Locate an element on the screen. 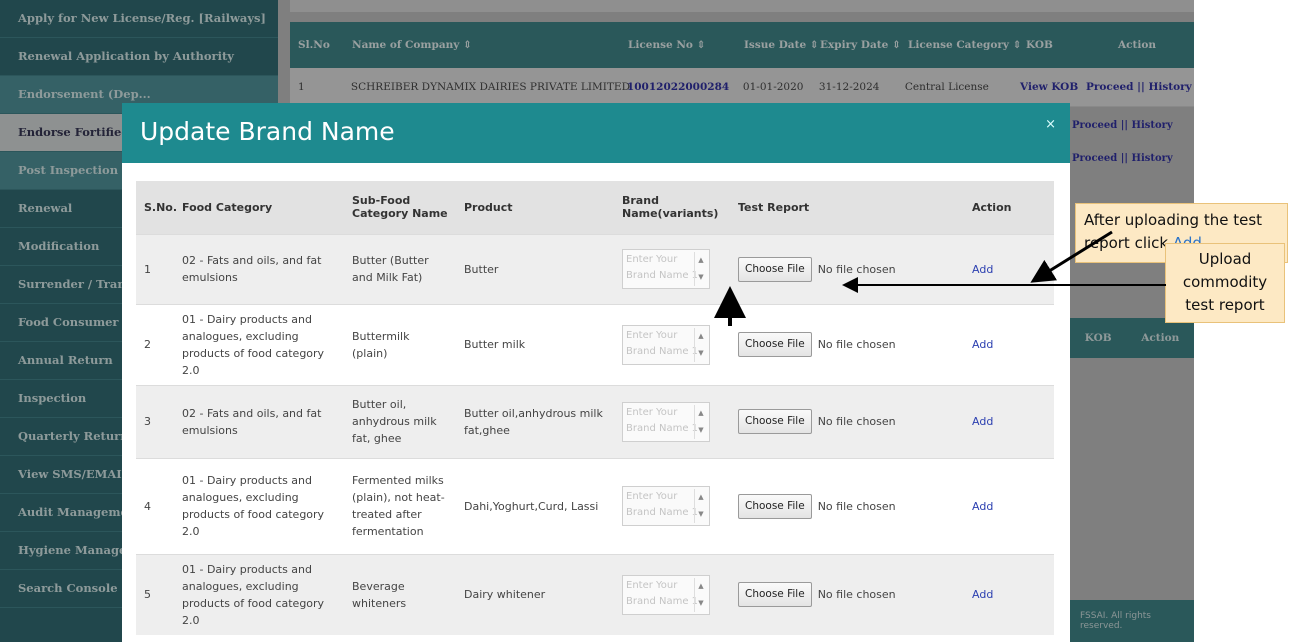  row-sno: 5 is located at coordinates (155, 594).